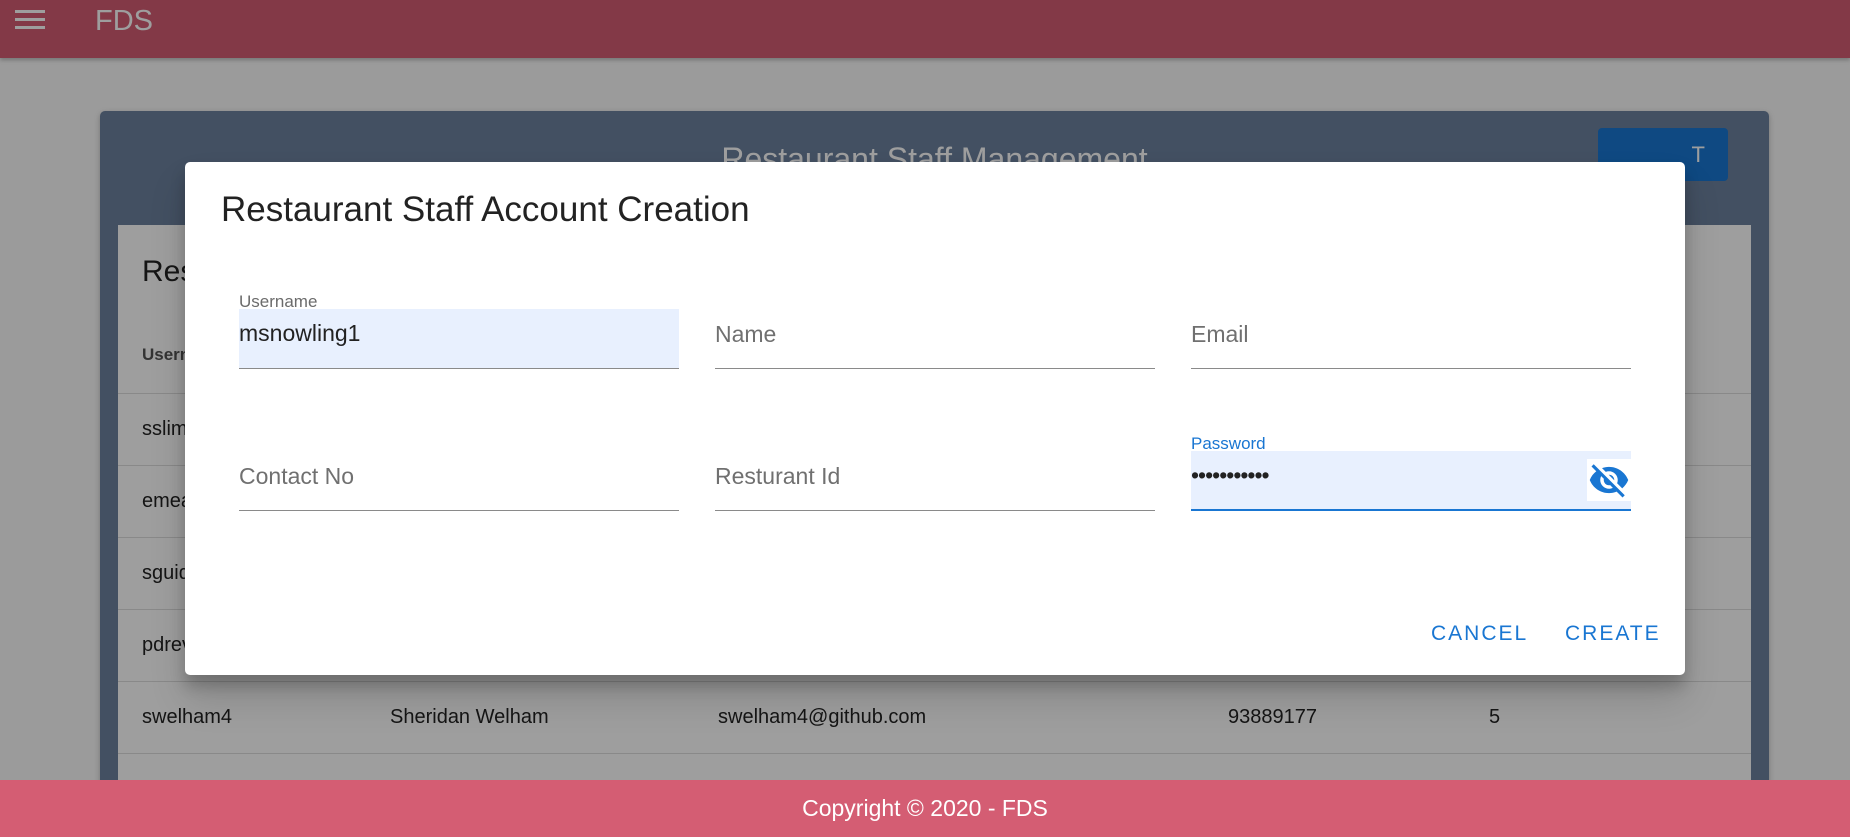  Describe the element at coordinates (1411, 339) in the screenshot. I see `email-field: Email` at that location.